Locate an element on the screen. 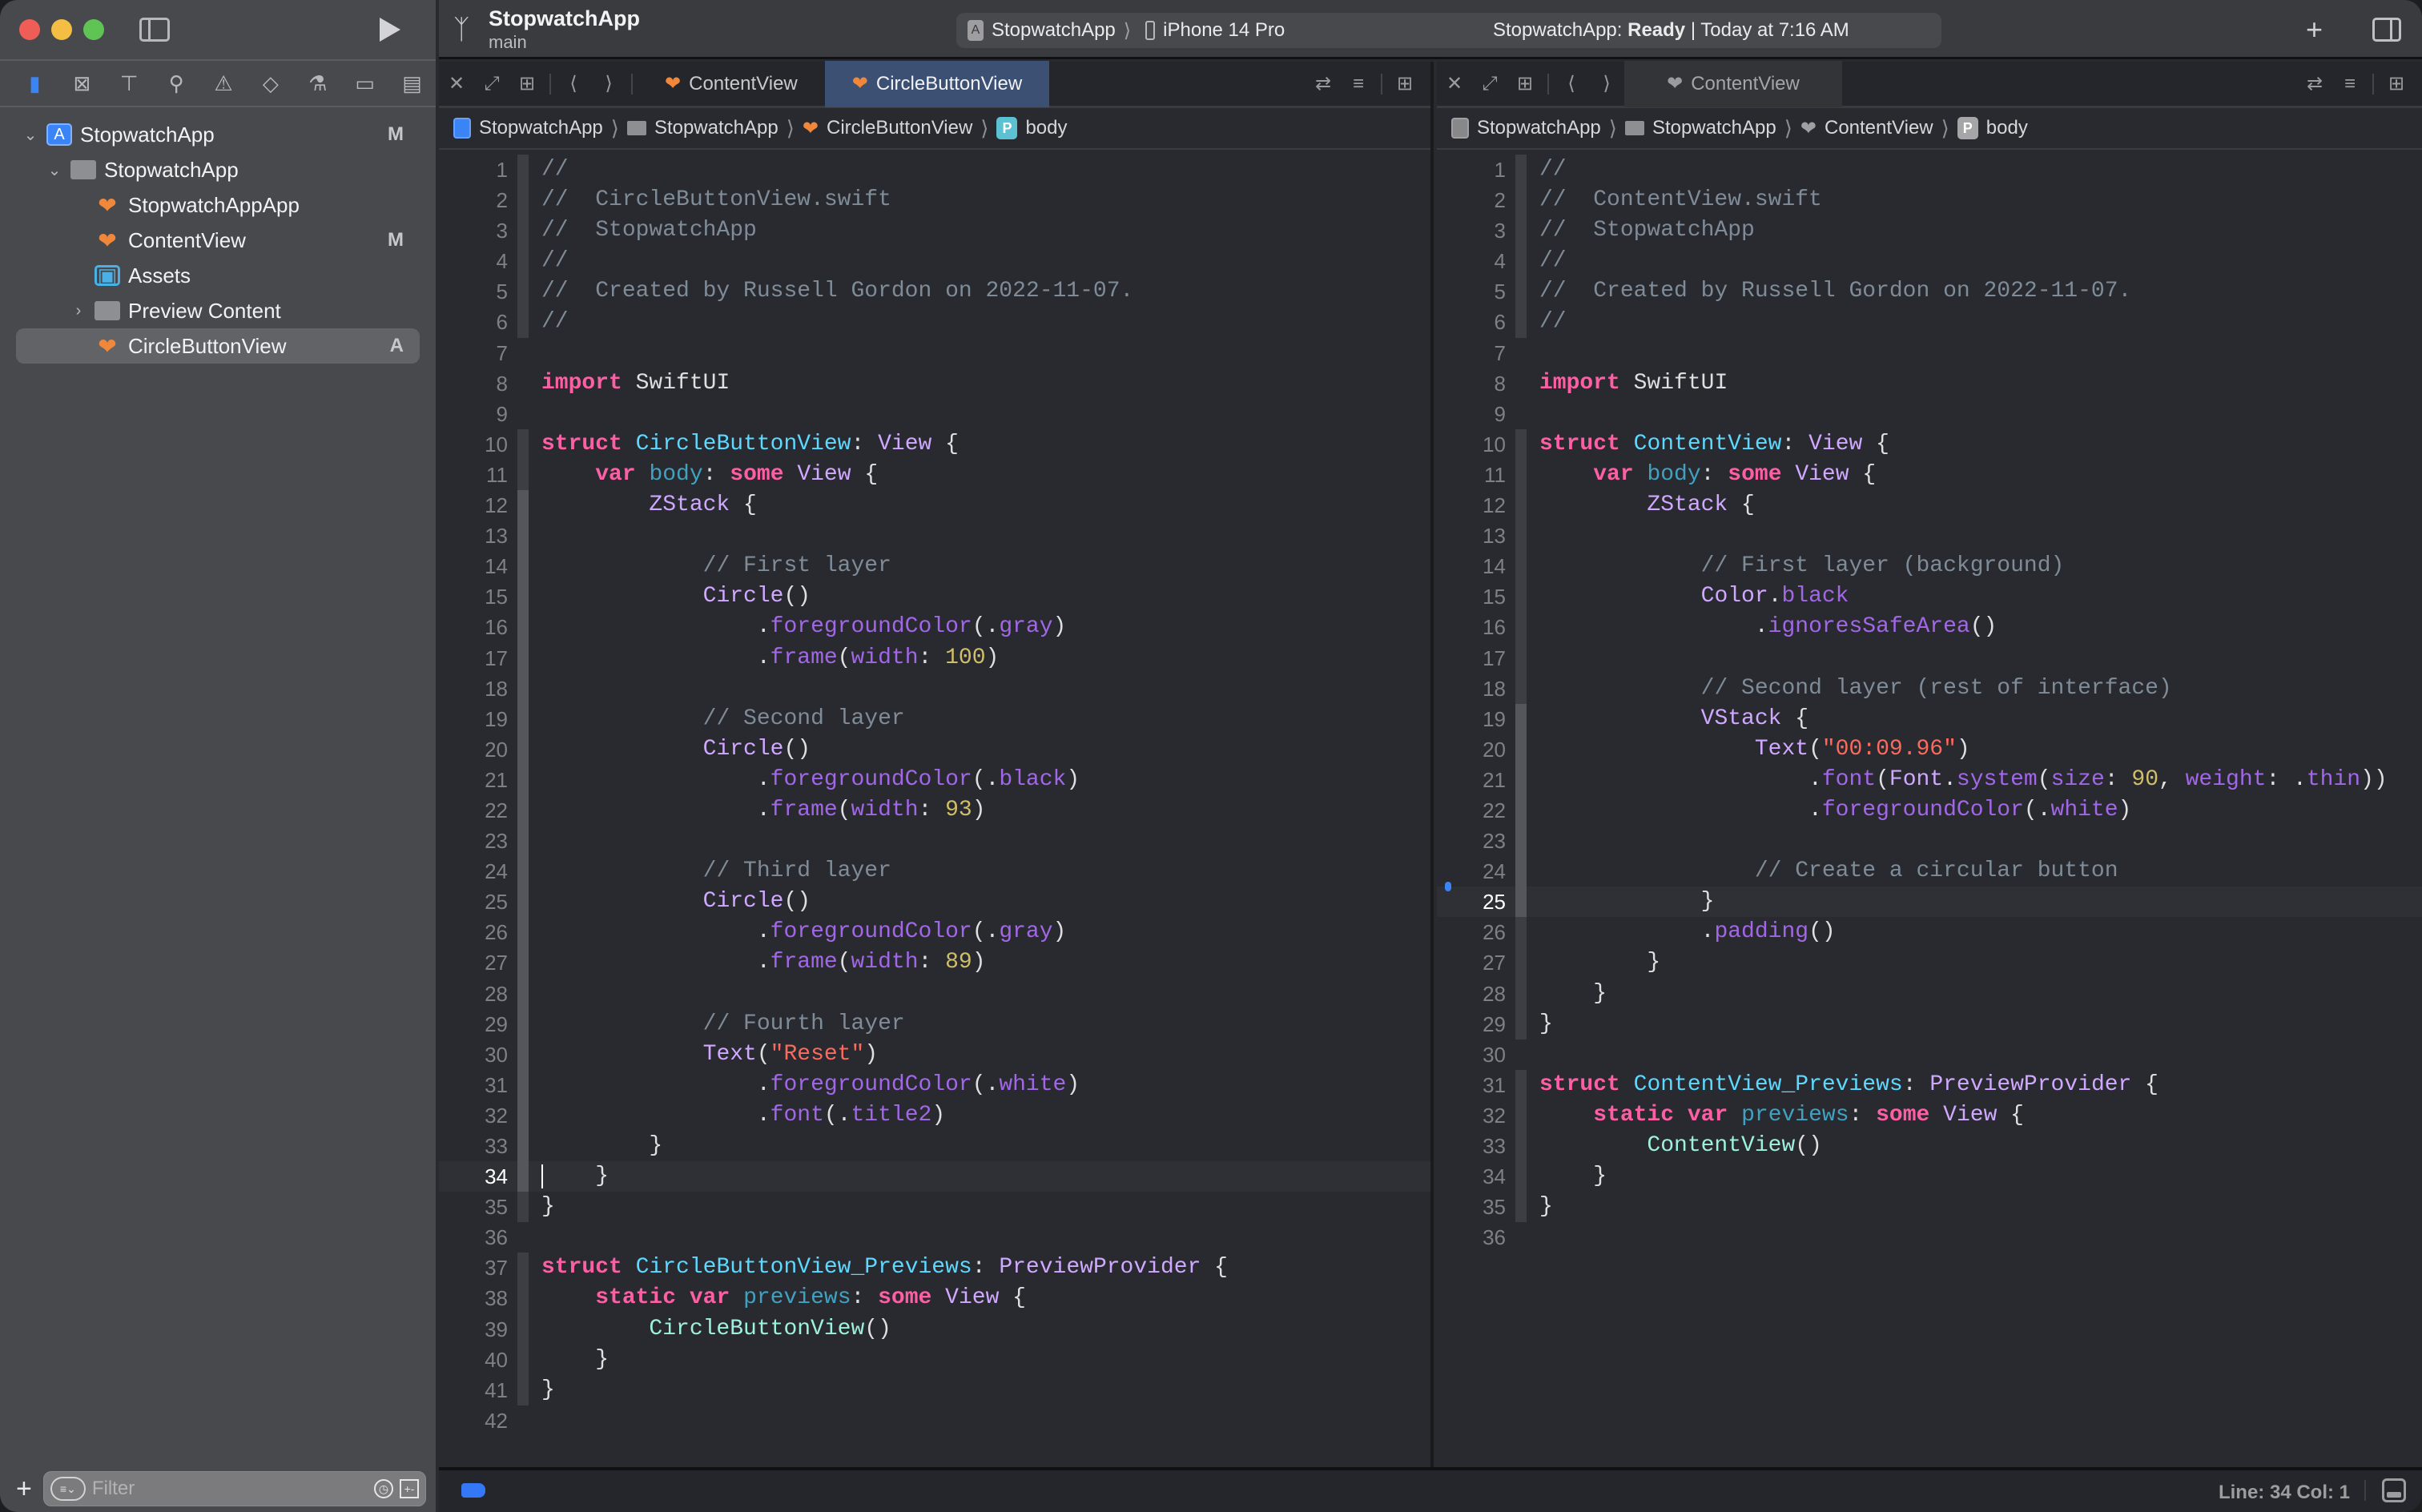 This screenshot has width=2422, height=1512. line-number: 39 is located at coordinates (473, 1329).